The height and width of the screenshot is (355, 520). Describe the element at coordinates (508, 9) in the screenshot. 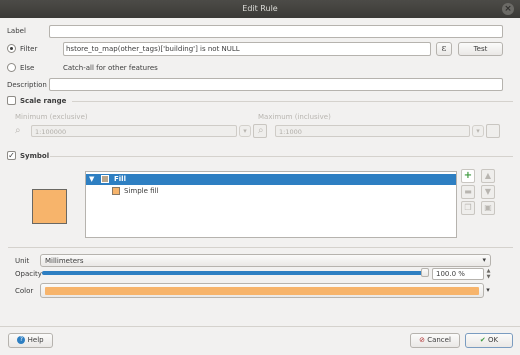

I see `close-window-button: ×` at that location.